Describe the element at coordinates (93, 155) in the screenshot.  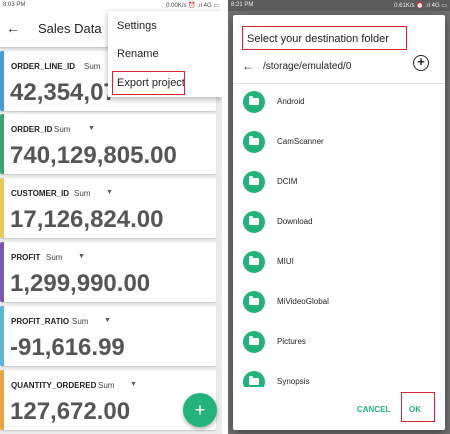
I see `metric-value: 740,129,805.00` at that location.